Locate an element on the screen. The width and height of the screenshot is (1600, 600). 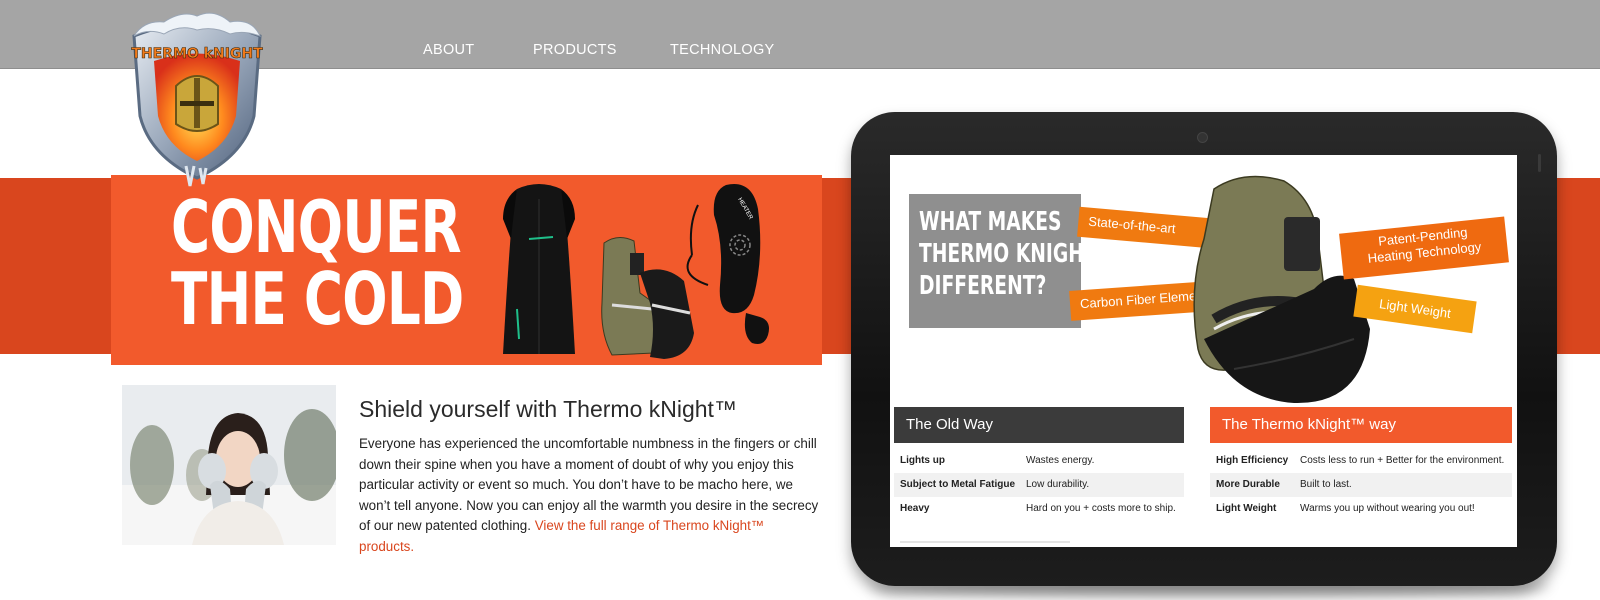
new-way-key: Light Weight is located at coordinates (1246, 508).